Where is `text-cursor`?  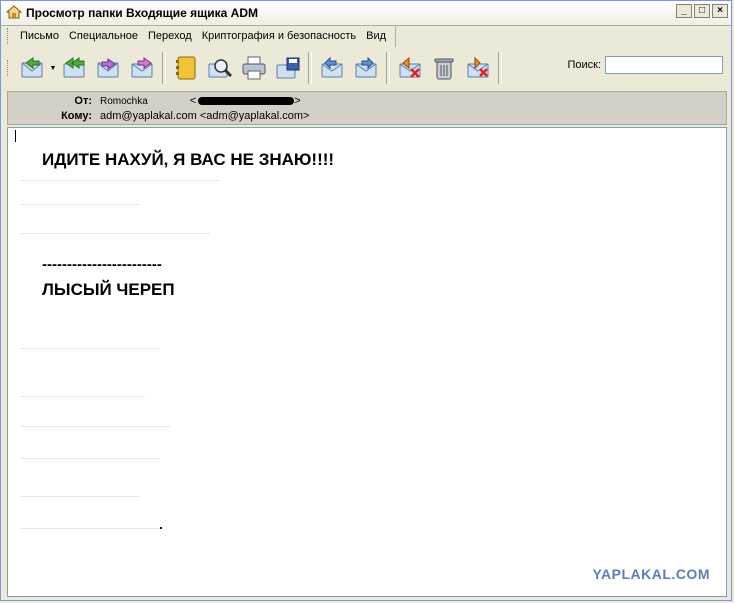
text-cursor is located at coordinates (15, 136).